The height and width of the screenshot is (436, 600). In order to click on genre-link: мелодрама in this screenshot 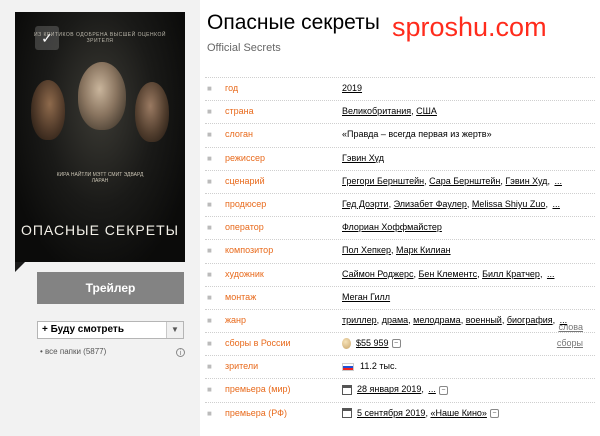, I will do `click(437, 320)`.